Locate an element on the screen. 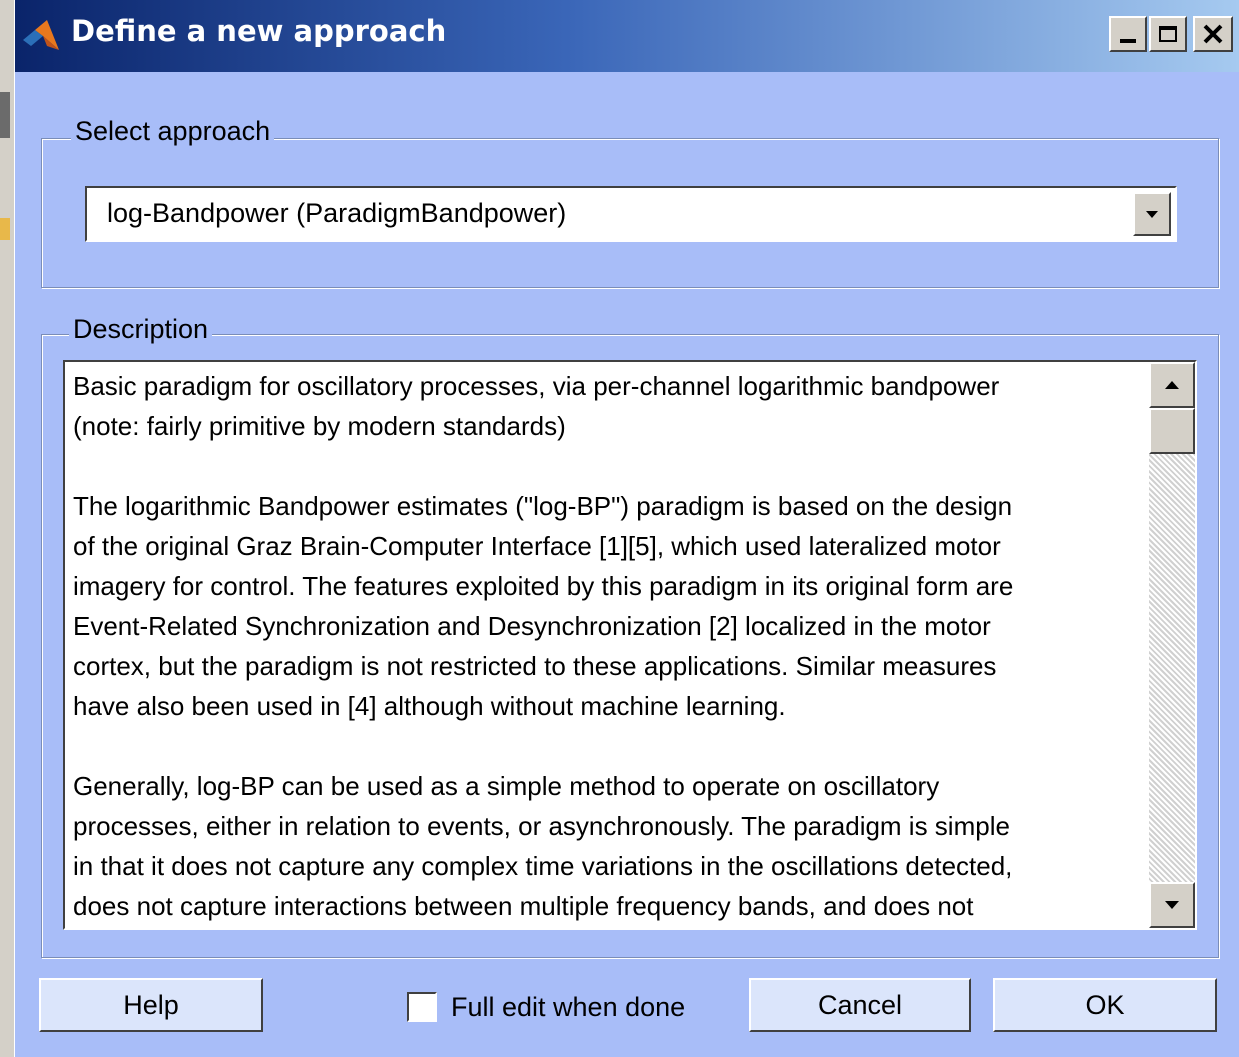  approach-select: log-Bandpower (ParadigmBandpower) is located at coordinates (631, 214).